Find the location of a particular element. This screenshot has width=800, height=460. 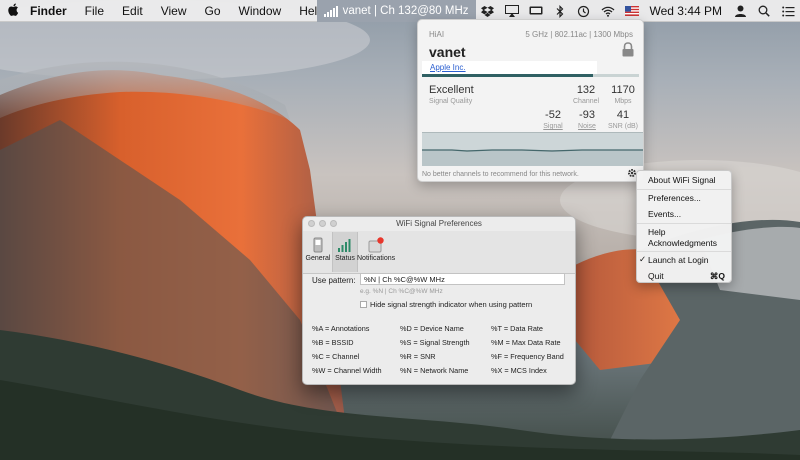

vendor-link: Apple Inc. is located at coordinates (509, 67).